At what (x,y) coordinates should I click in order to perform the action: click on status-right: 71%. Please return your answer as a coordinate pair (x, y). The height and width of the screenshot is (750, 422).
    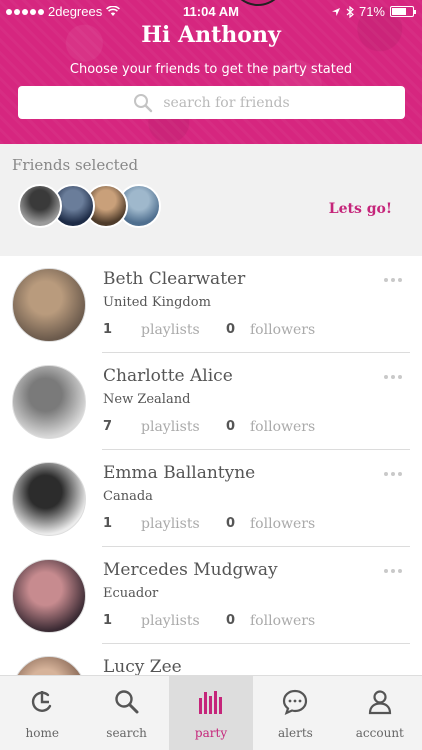
    Looking at the image, I should click on (373, 11).